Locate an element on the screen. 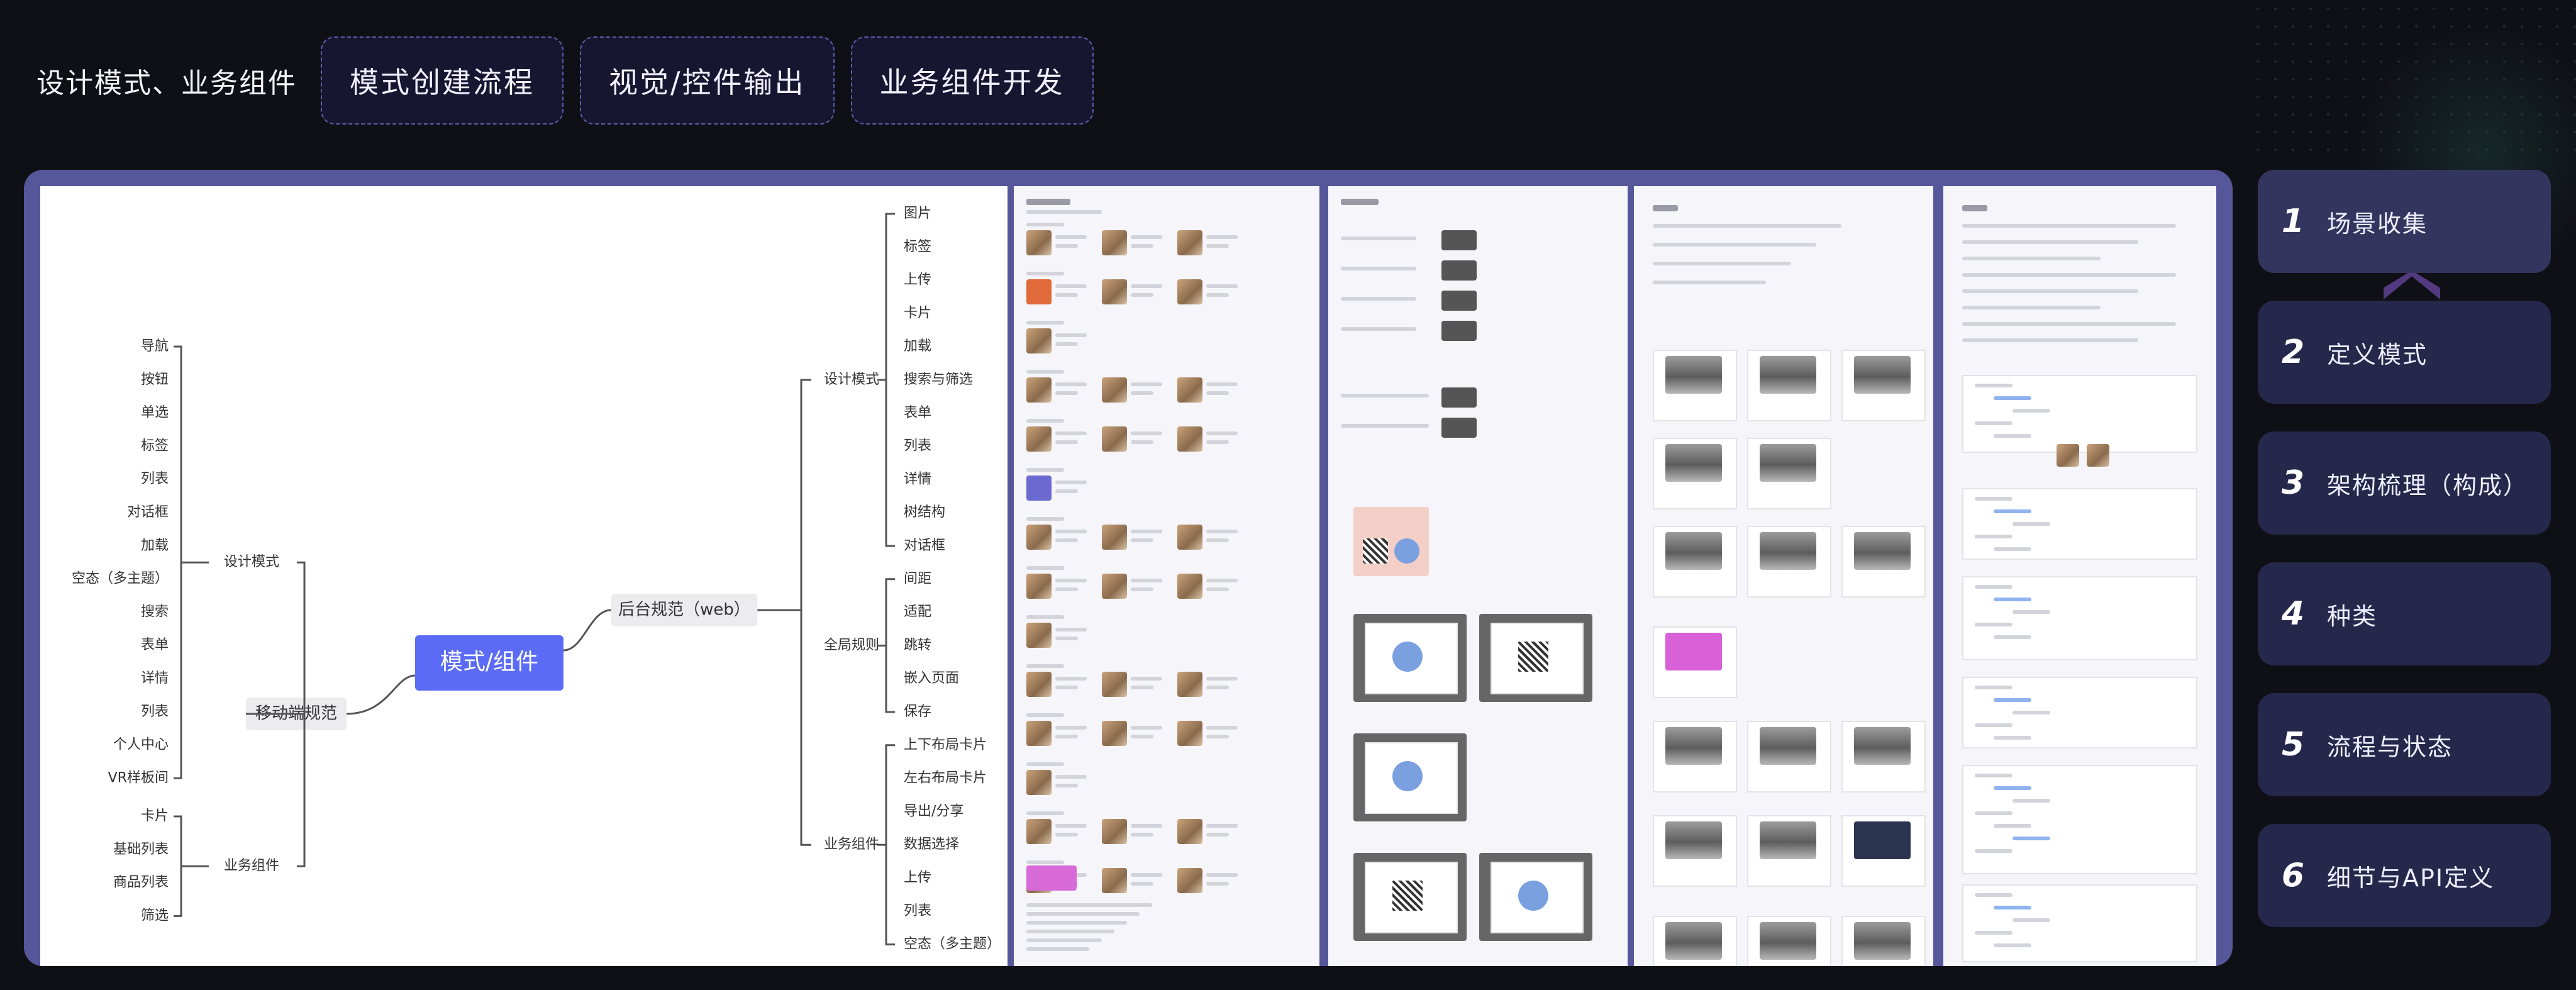  tab-business-component-dev: 业务组件开发 is located at coordinates (972, 80).